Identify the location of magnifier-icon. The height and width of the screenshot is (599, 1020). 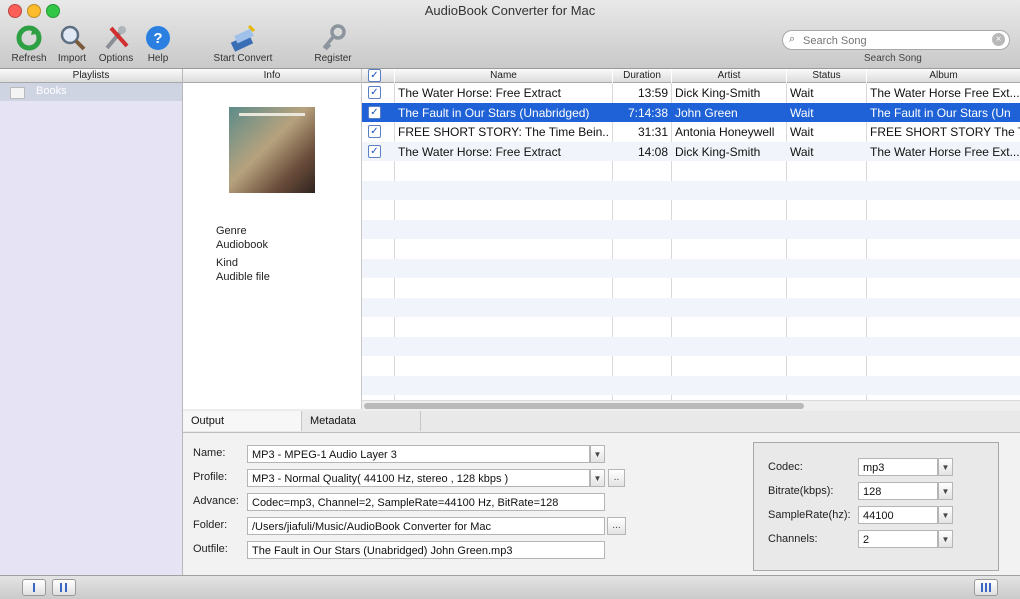
(72, 38).